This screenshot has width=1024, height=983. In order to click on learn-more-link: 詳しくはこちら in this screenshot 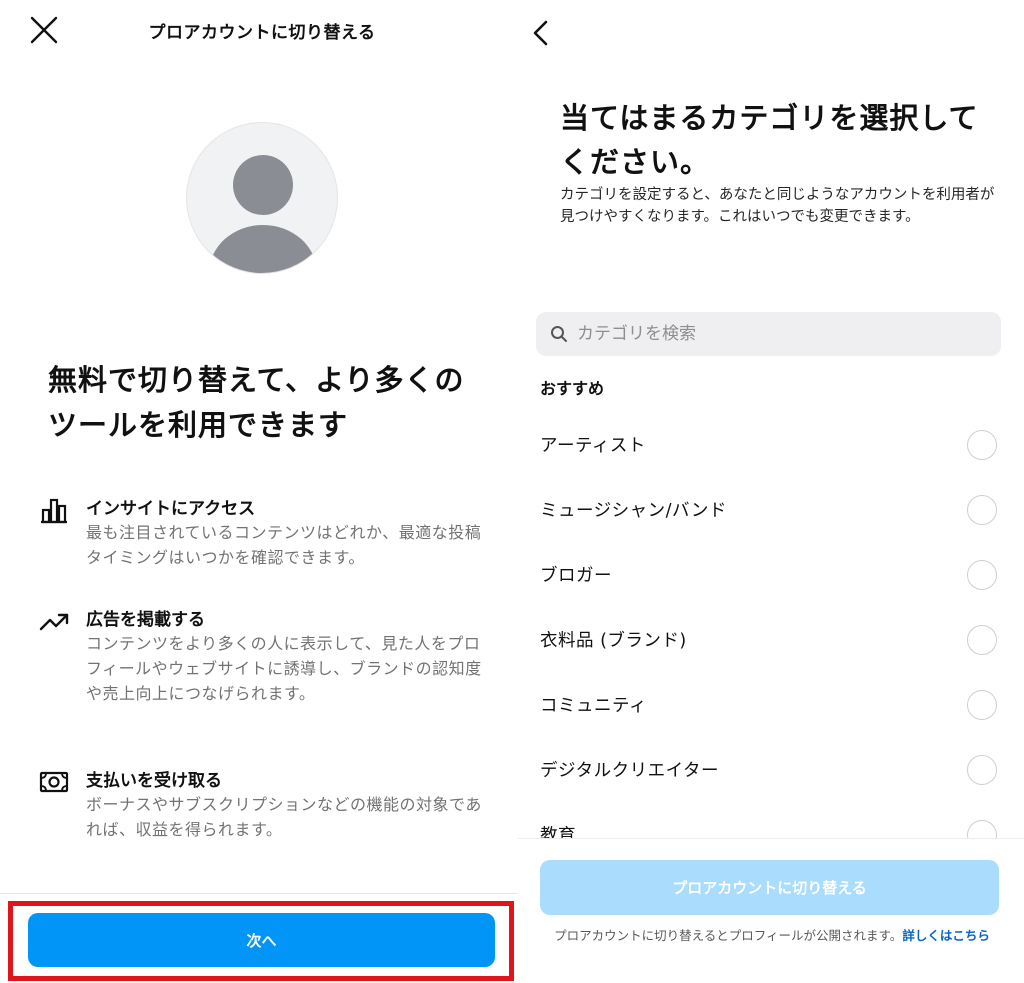, I will do `click(946, 935)`.